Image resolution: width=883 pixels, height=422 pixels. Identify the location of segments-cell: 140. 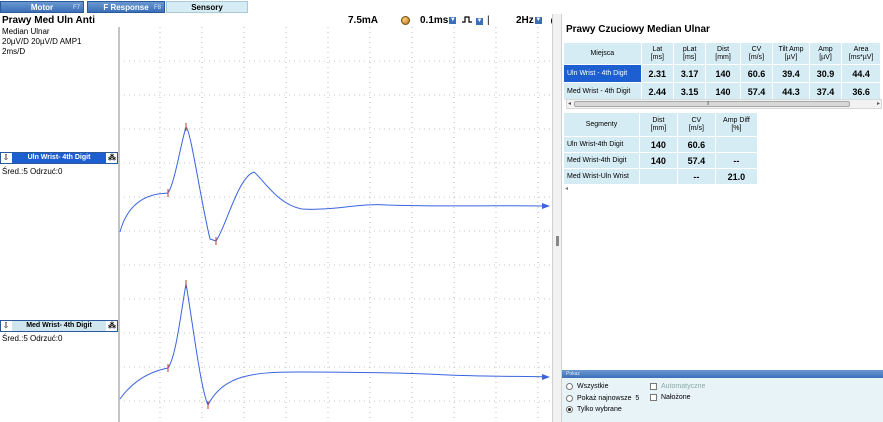
(658, 144).